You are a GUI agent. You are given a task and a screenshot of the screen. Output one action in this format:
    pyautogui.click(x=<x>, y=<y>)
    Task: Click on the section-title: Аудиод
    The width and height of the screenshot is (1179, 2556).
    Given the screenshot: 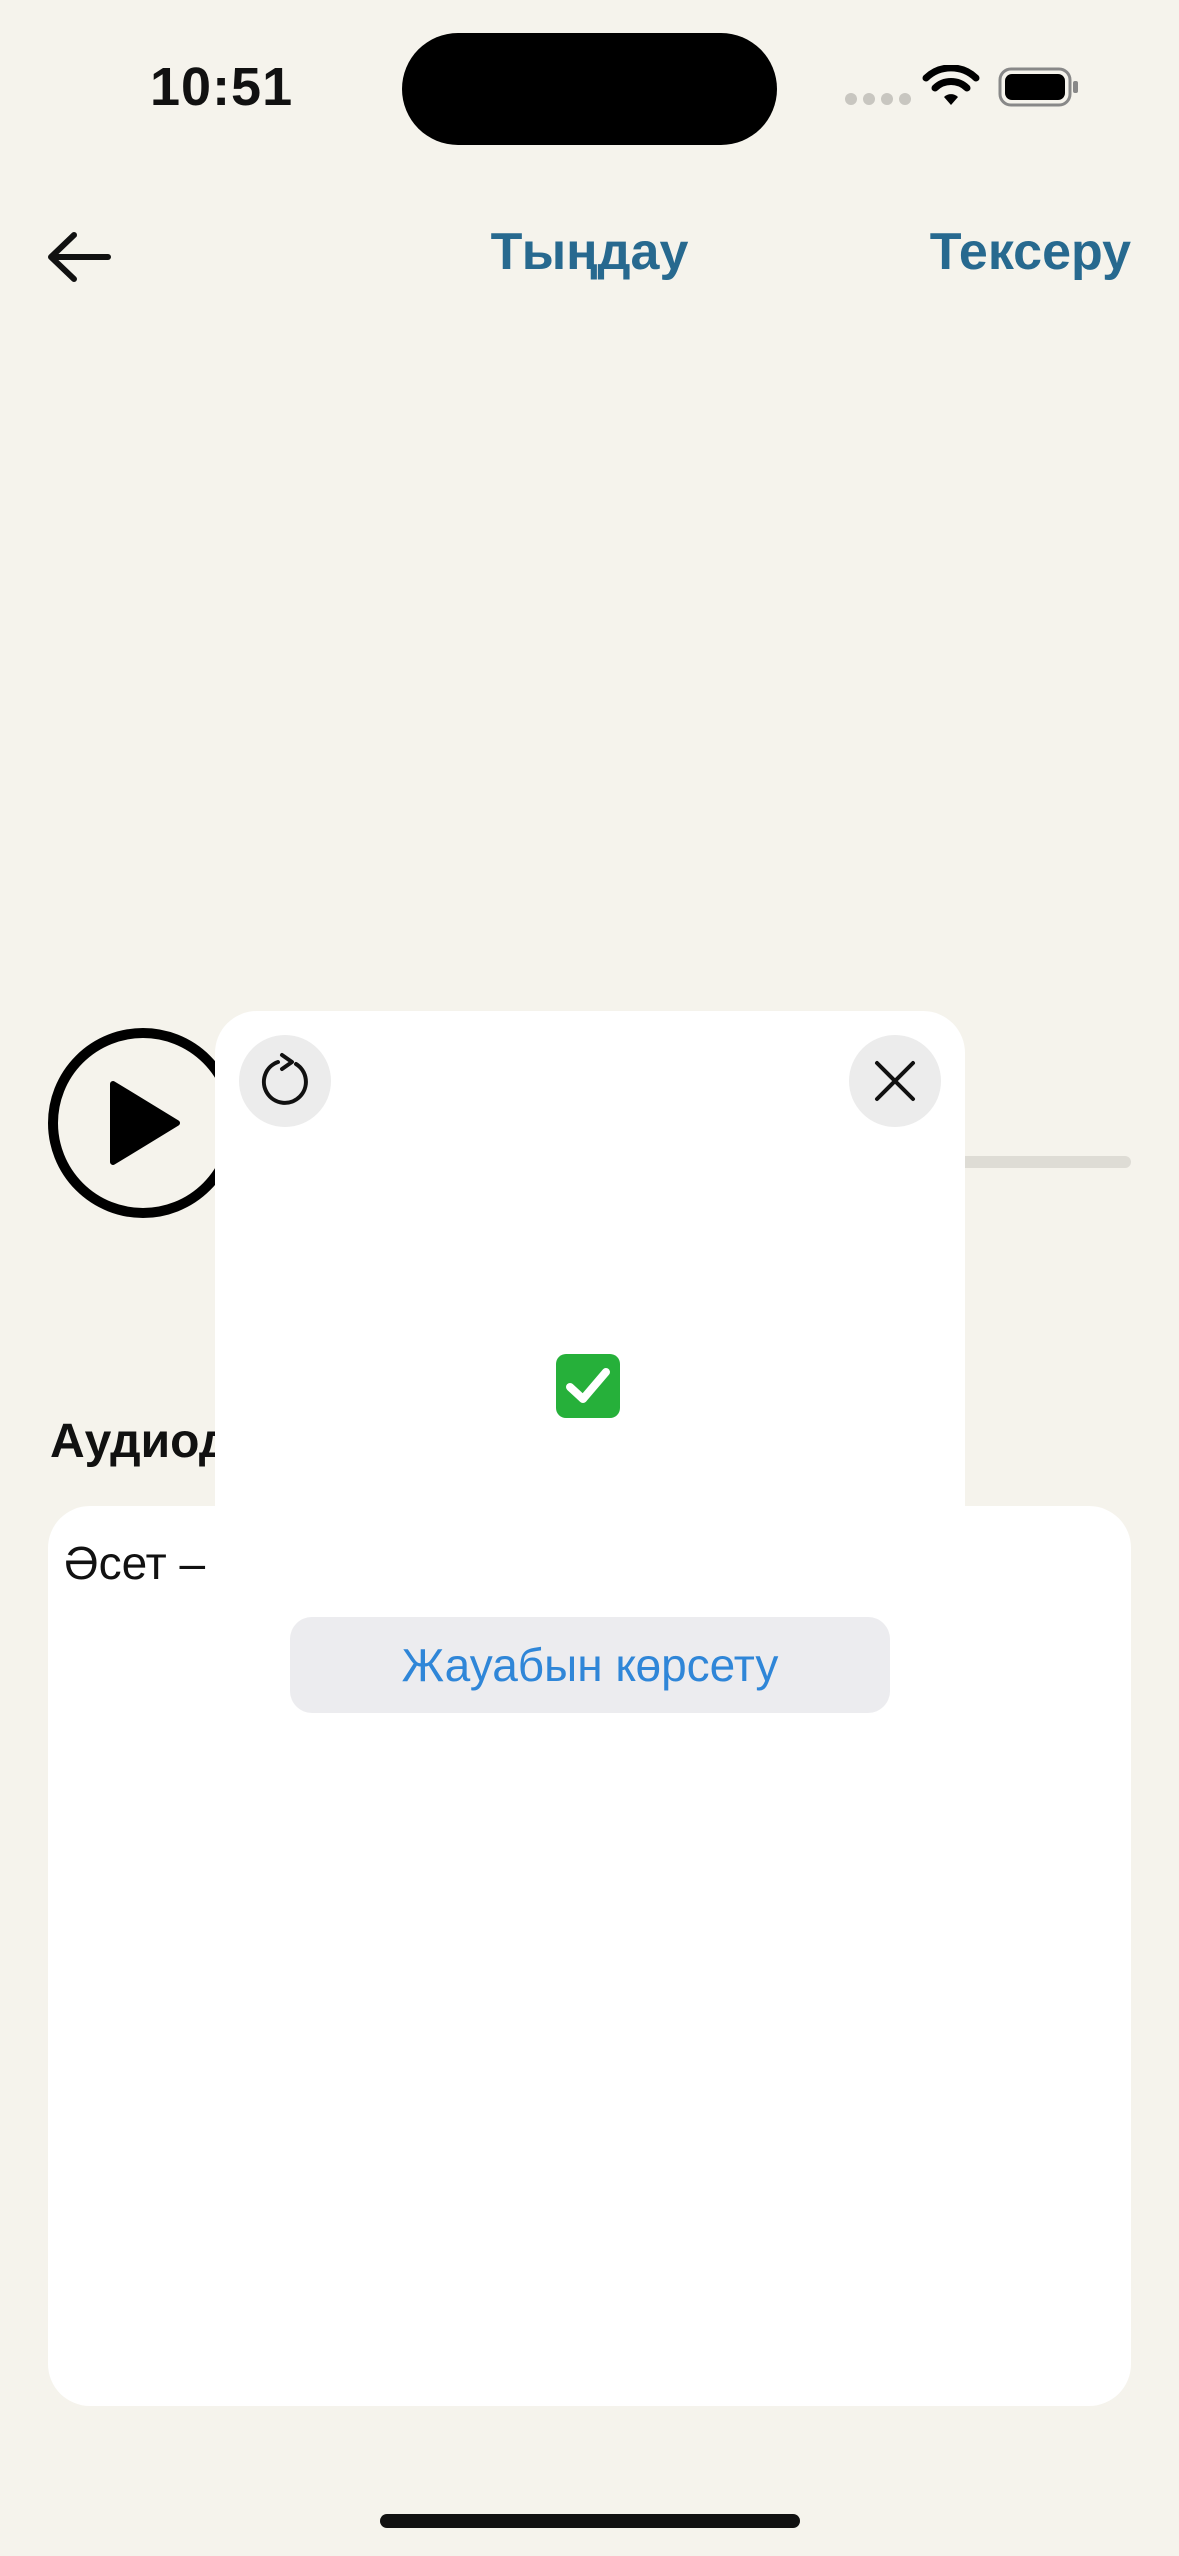 What is the action you would take?
    pyautogui.click(x=140, y=1441)
    